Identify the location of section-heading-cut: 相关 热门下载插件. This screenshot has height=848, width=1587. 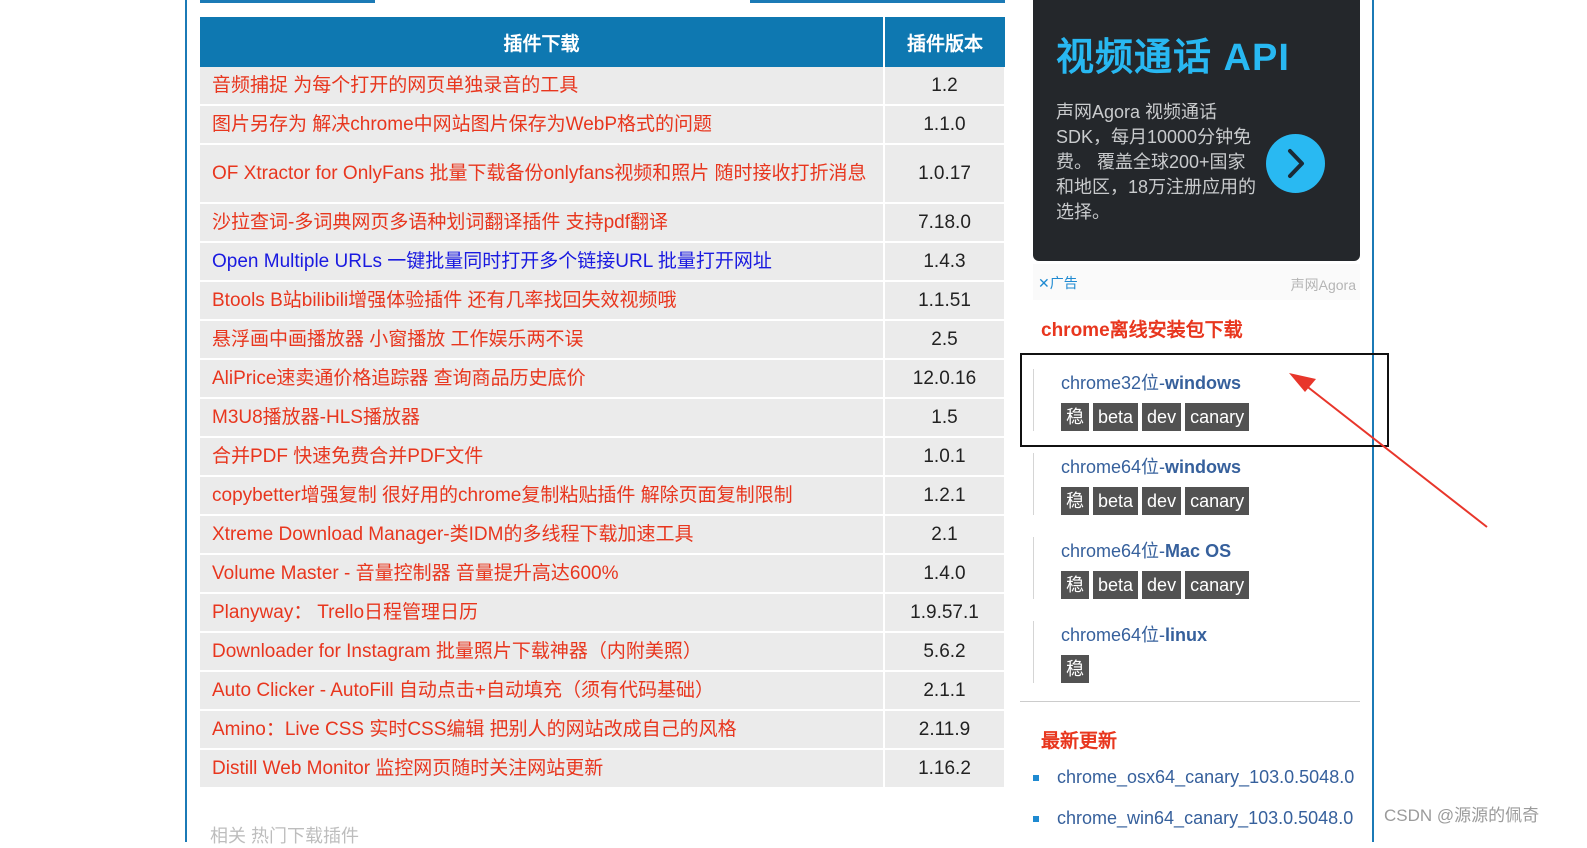
(285, 836).